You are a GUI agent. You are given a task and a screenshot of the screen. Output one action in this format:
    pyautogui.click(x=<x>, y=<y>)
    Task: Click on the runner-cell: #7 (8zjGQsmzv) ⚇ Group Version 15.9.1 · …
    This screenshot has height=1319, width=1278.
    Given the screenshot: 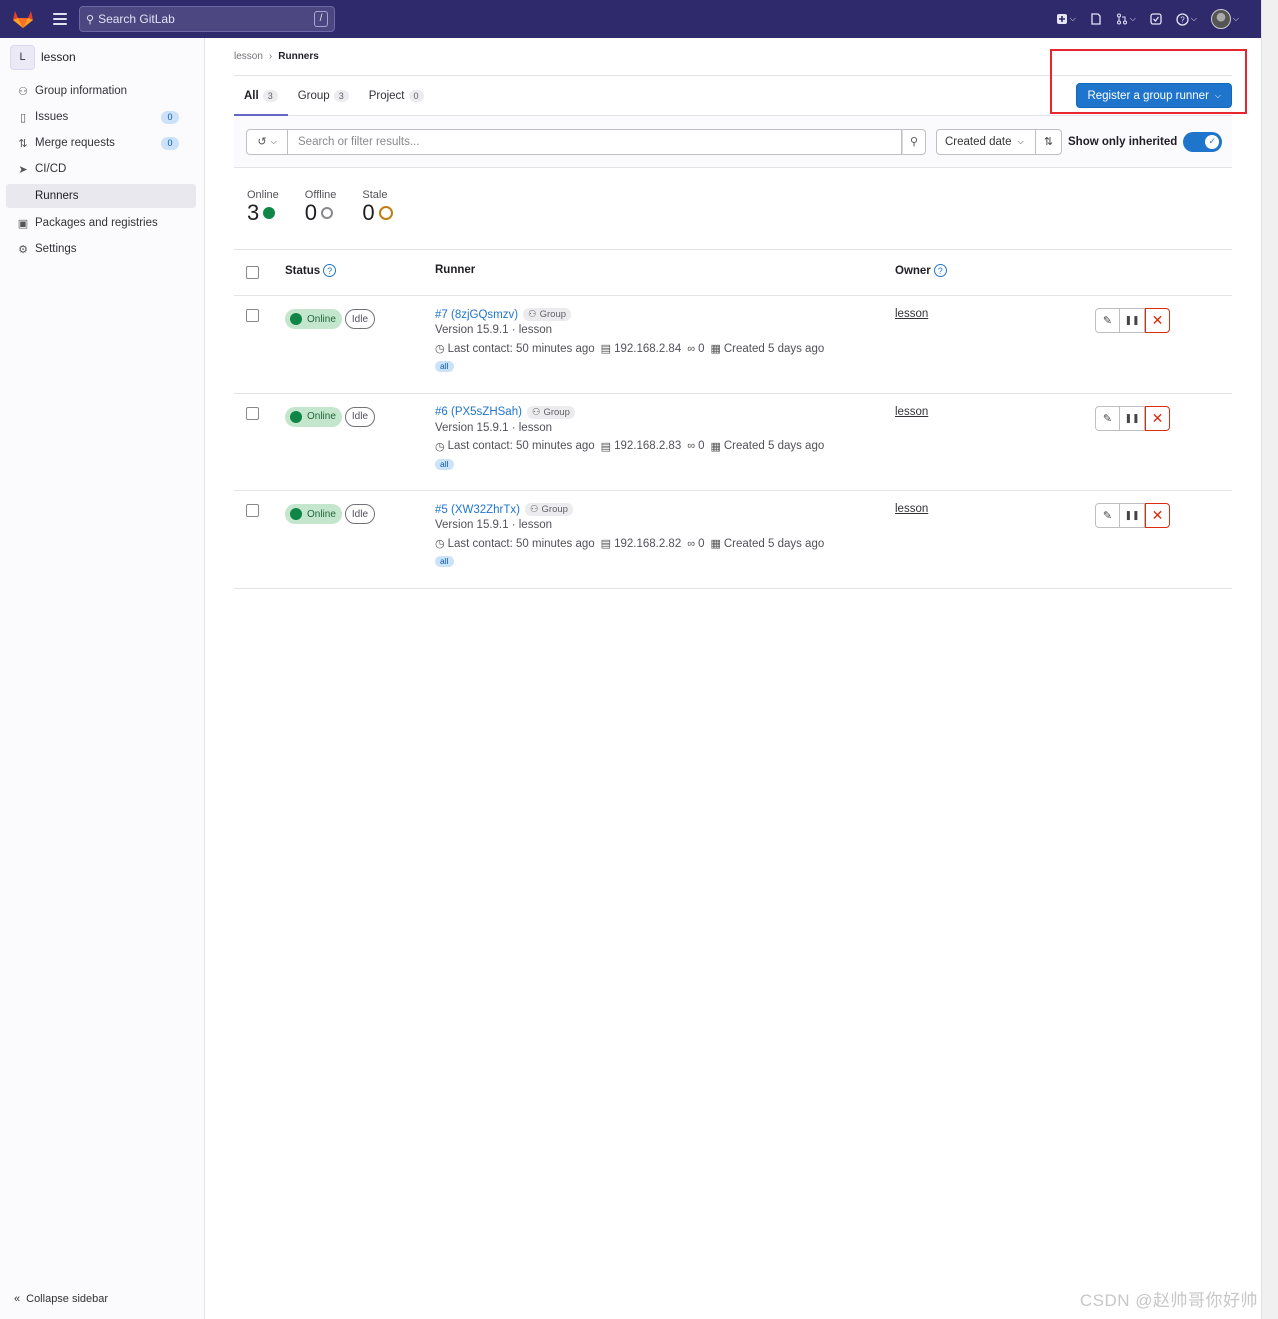 What is the action you would take?
    pyautogui.click(x=629, y=340)
    